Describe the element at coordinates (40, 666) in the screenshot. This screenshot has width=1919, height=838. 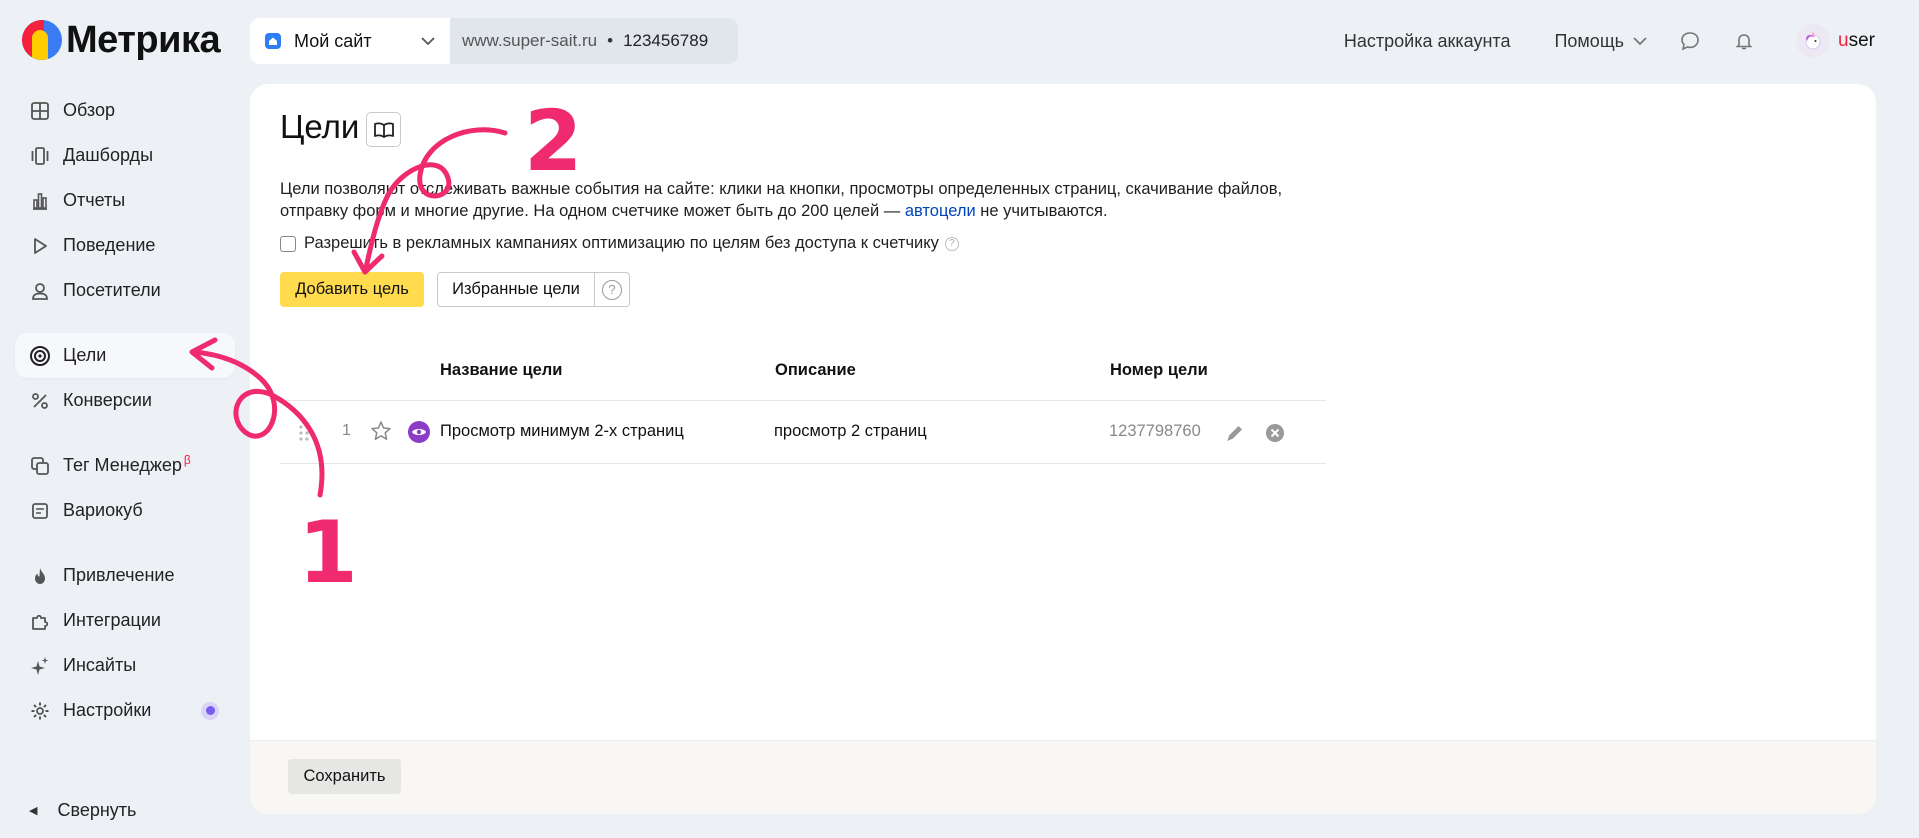
I see `sparkle-icon` at that location.